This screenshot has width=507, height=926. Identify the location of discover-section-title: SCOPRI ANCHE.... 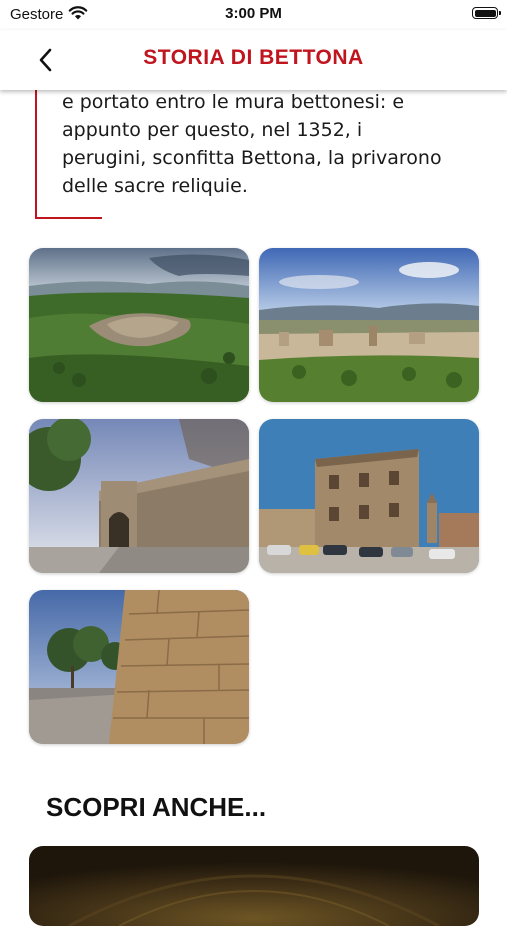
(156, 807).